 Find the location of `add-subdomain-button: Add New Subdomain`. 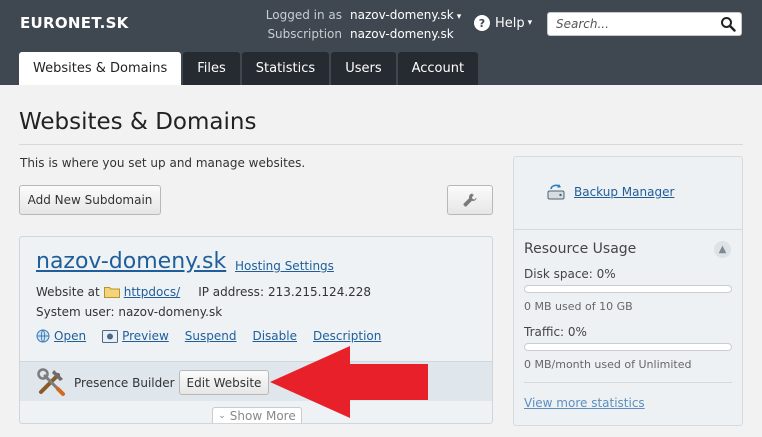

add-subdomain-button: Add New Subdomain is located at coordinates (90, 200).